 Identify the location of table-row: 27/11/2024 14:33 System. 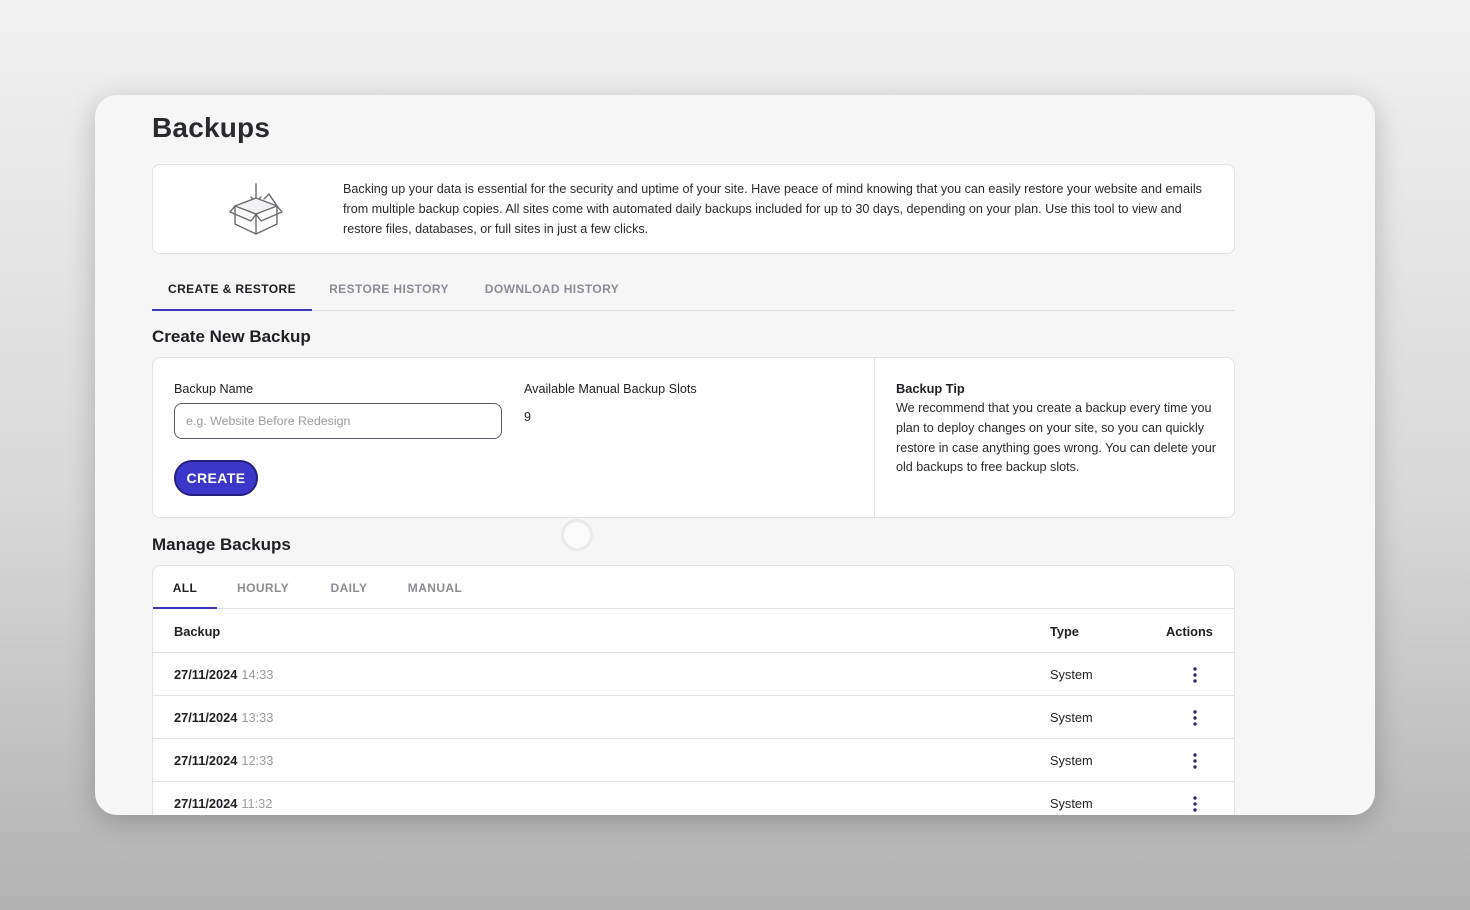
(693, 674).